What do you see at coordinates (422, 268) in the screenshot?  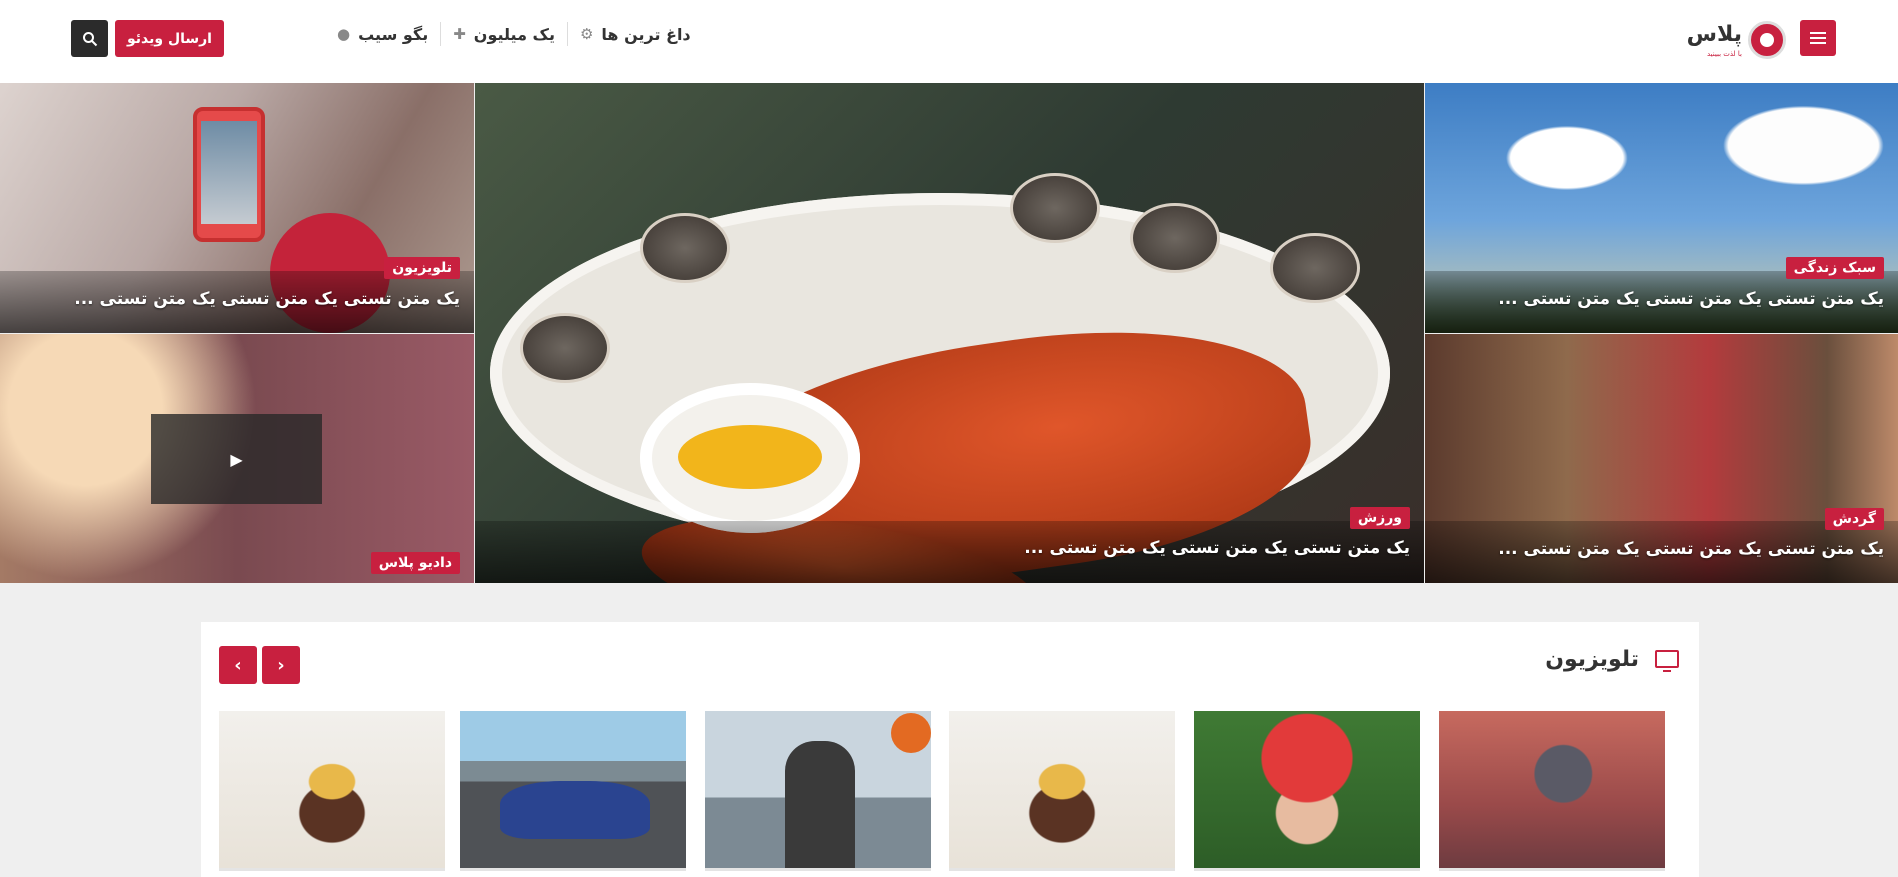 I see `category-badge: تلویزیون` at bounding box center [422, 268].